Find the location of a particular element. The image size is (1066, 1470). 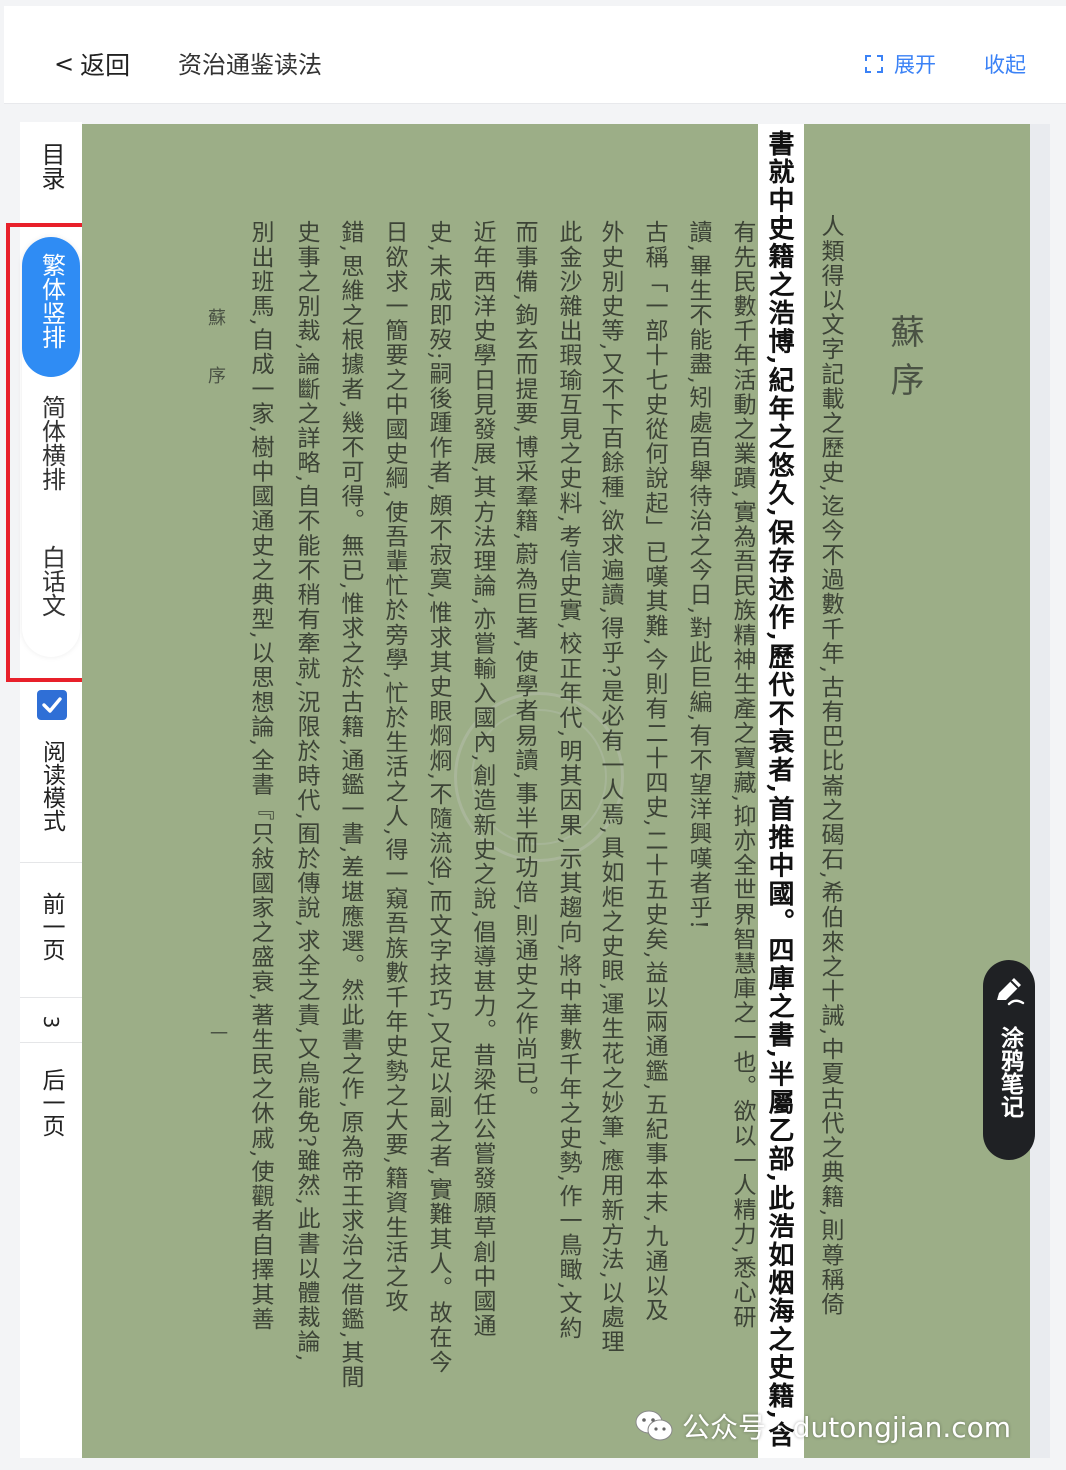

expand-icon is located at coordinates (874, 64).